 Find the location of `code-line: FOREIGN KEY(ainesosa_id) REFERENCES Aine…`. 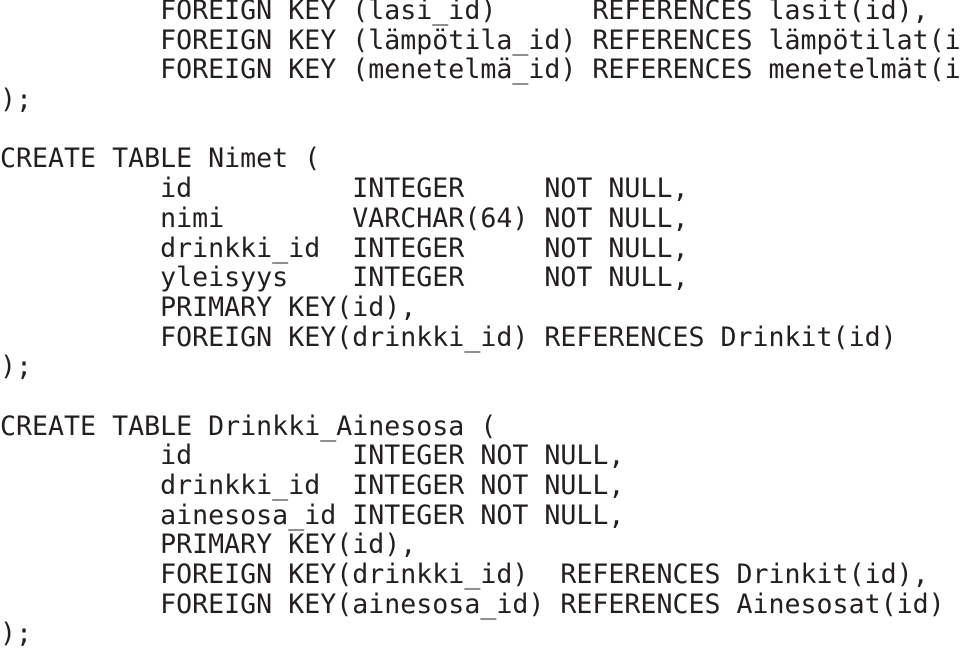

code-line: FOREIGN KEY(ainesosa_id) REFERENCES Aine… is located at coordinates (472, 604).